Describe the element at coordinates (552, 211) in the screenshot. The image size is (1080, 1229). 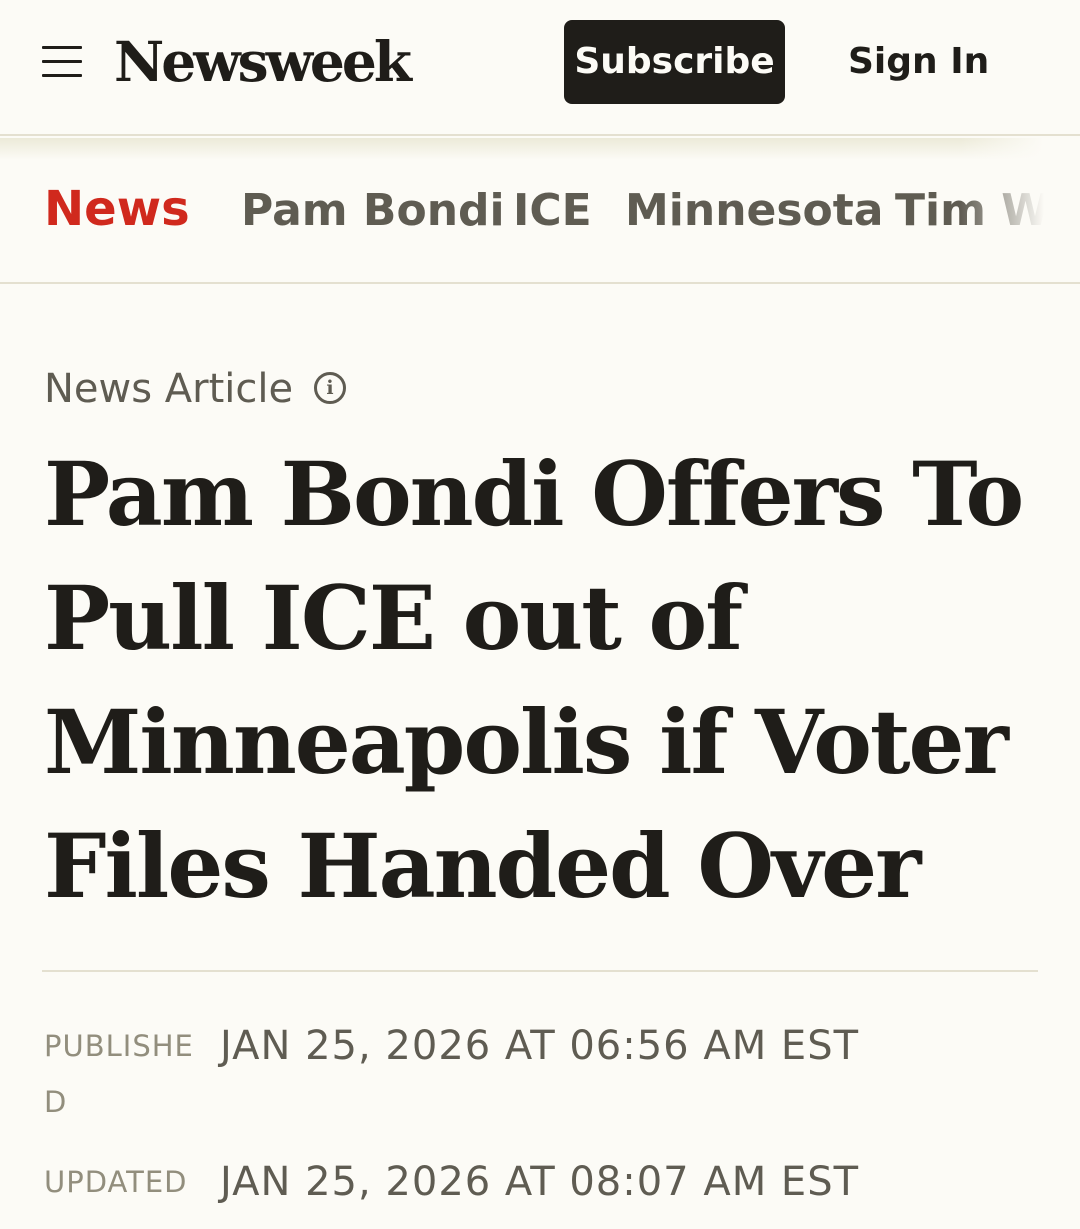
I see `topic-ice: ICE` at that location.